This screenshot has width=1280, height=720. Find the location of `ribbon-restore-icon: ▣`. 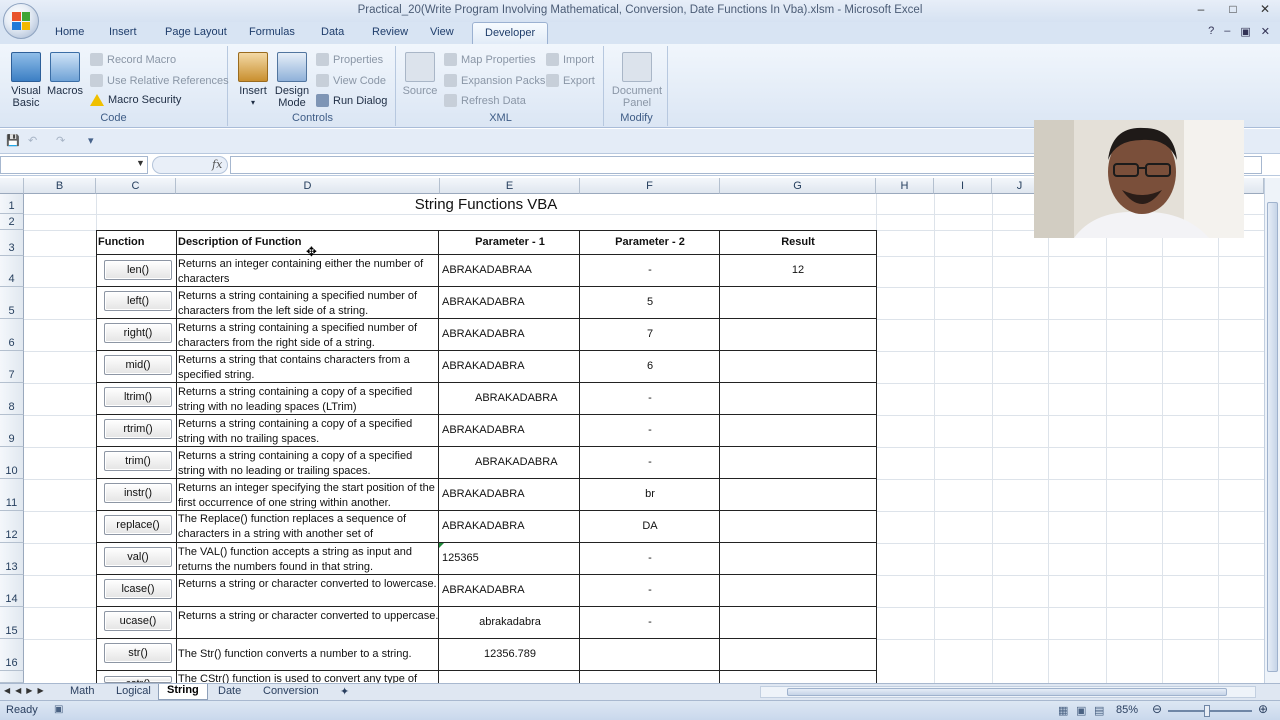

ribbon-restore-icon: ▣ is located at coordinates (1245, 31).